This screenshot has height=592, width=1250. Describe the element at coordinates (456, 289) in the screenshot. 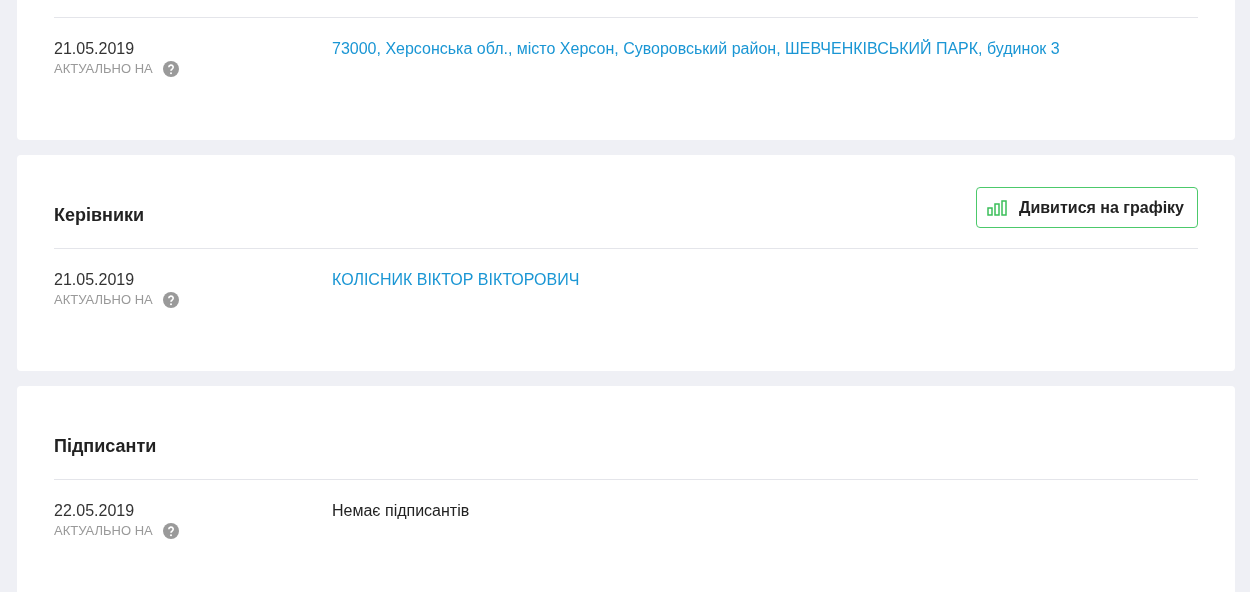

I see `value-link: КОЛІСНИК ВІКТОР ВІКТОРОВИЧ` at that location.